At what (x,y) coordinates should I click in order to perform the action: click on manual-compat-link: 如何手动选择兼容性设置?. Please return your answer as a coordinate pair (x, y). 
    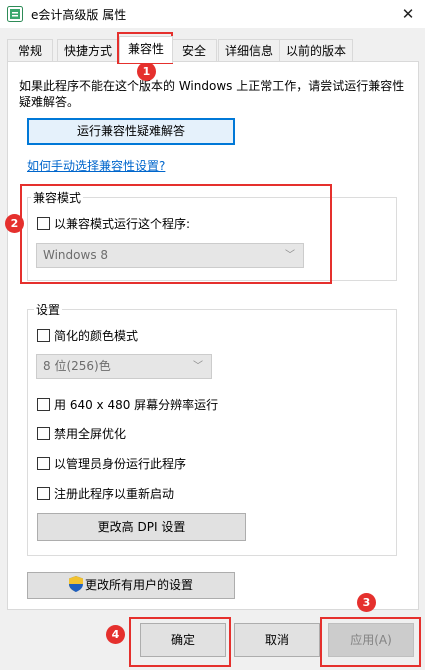
    Looking at the image, I should click on (96, 165).